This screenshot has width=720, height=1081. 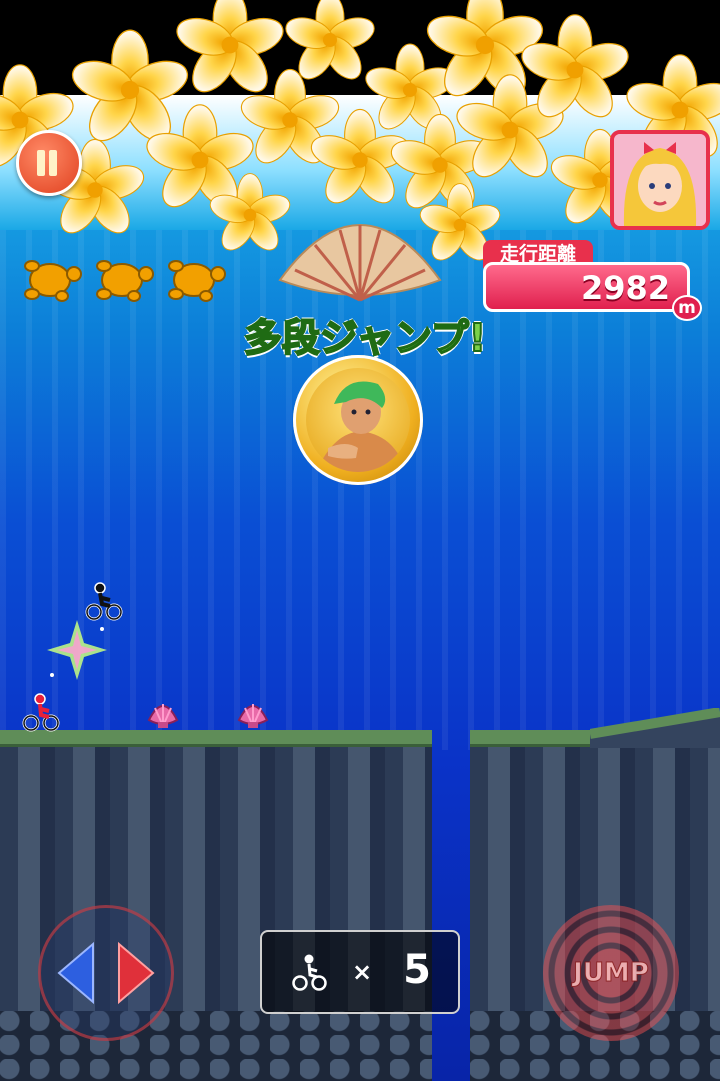 What do you see at coordinates (309, 972) in the screenshot?
I see `cyclist-icon` at bounding box center [309, 972].